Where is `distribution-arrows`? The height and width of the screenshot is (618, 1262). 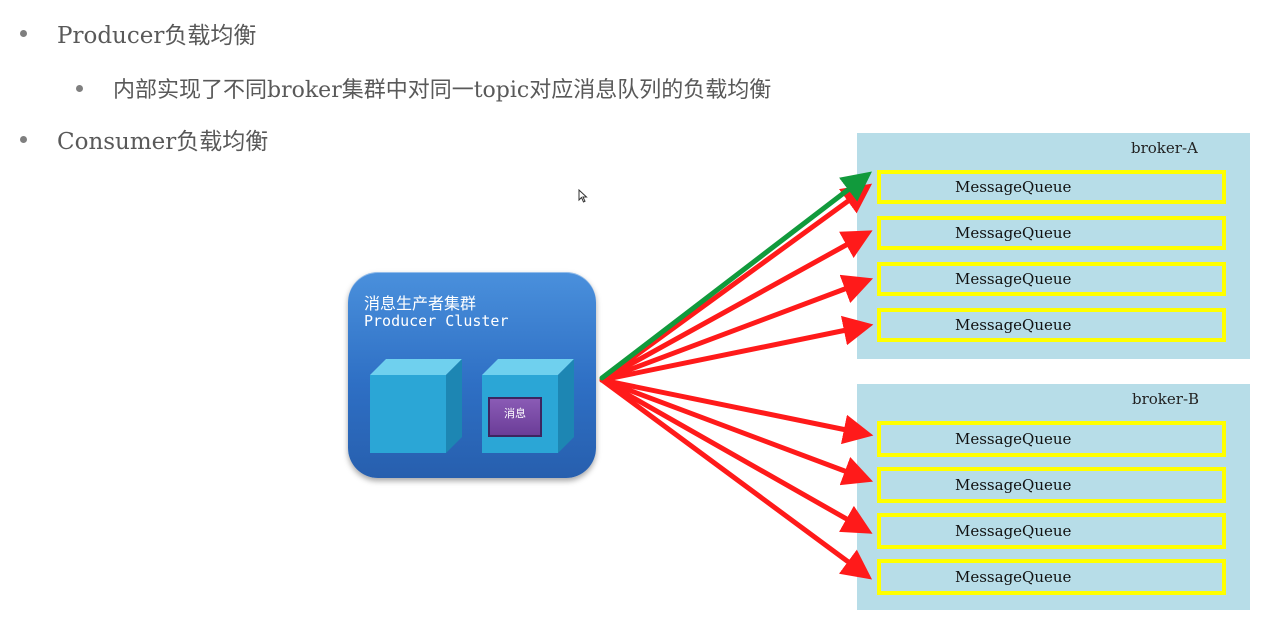 distribution-arrows is located at coordinates (736, 375).